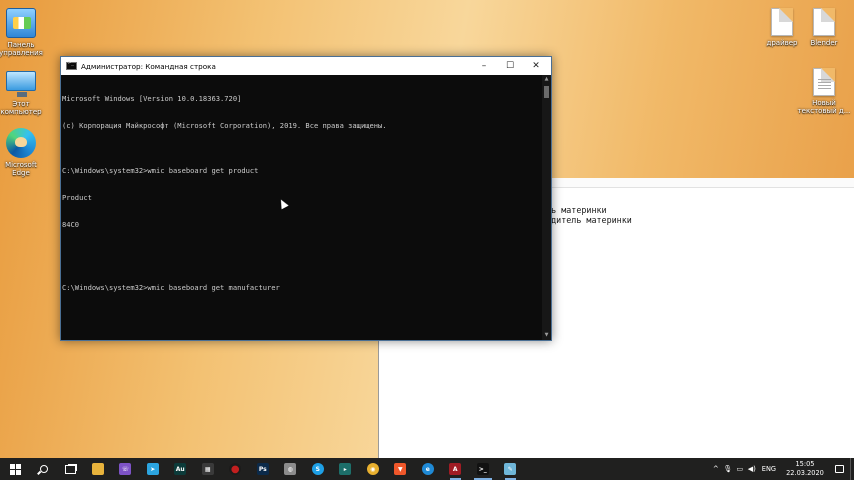 The height and width of the screenshot is (480, 854). I want to click on film-icon: ▦, so click(207, 469).